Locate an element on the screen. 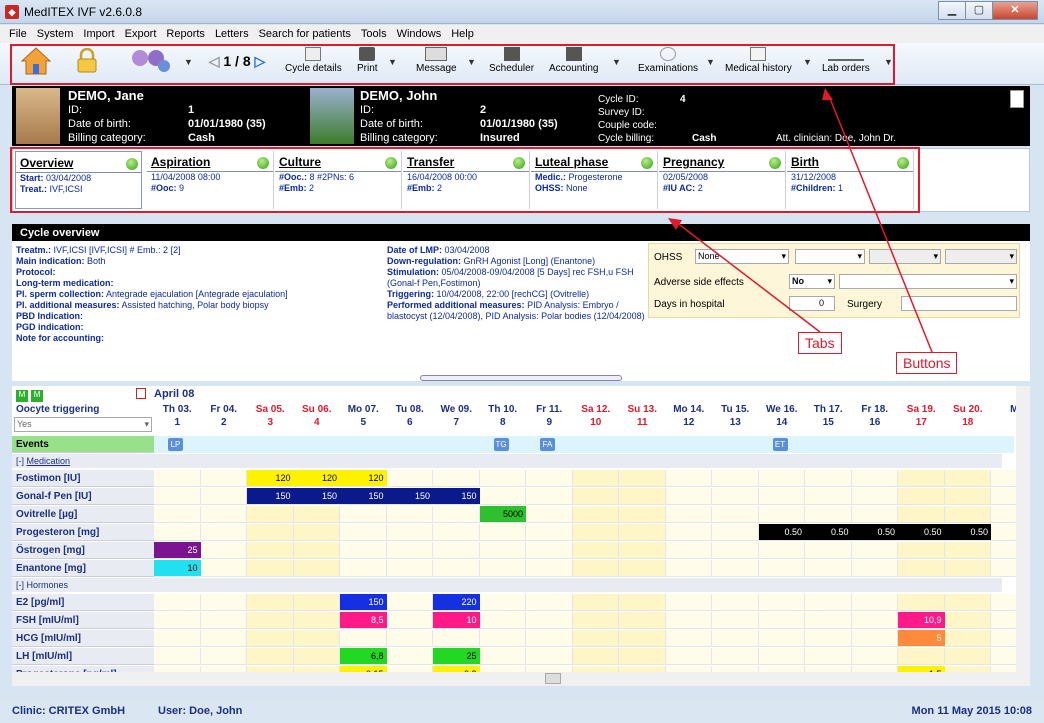 This screenshot has width=1044, height=723. tabs-arrowhead is located at coordinates (675, 224).